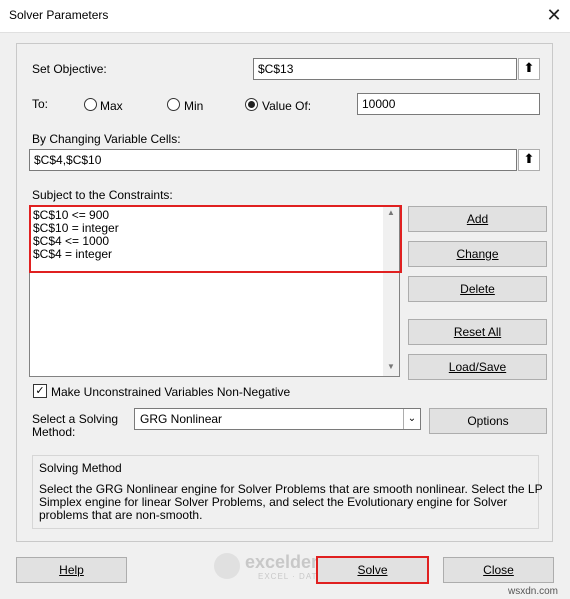 Image resolution: width=570 pixels, height=599 pixels. I want to click on add-button: Add, so click(477, 219).